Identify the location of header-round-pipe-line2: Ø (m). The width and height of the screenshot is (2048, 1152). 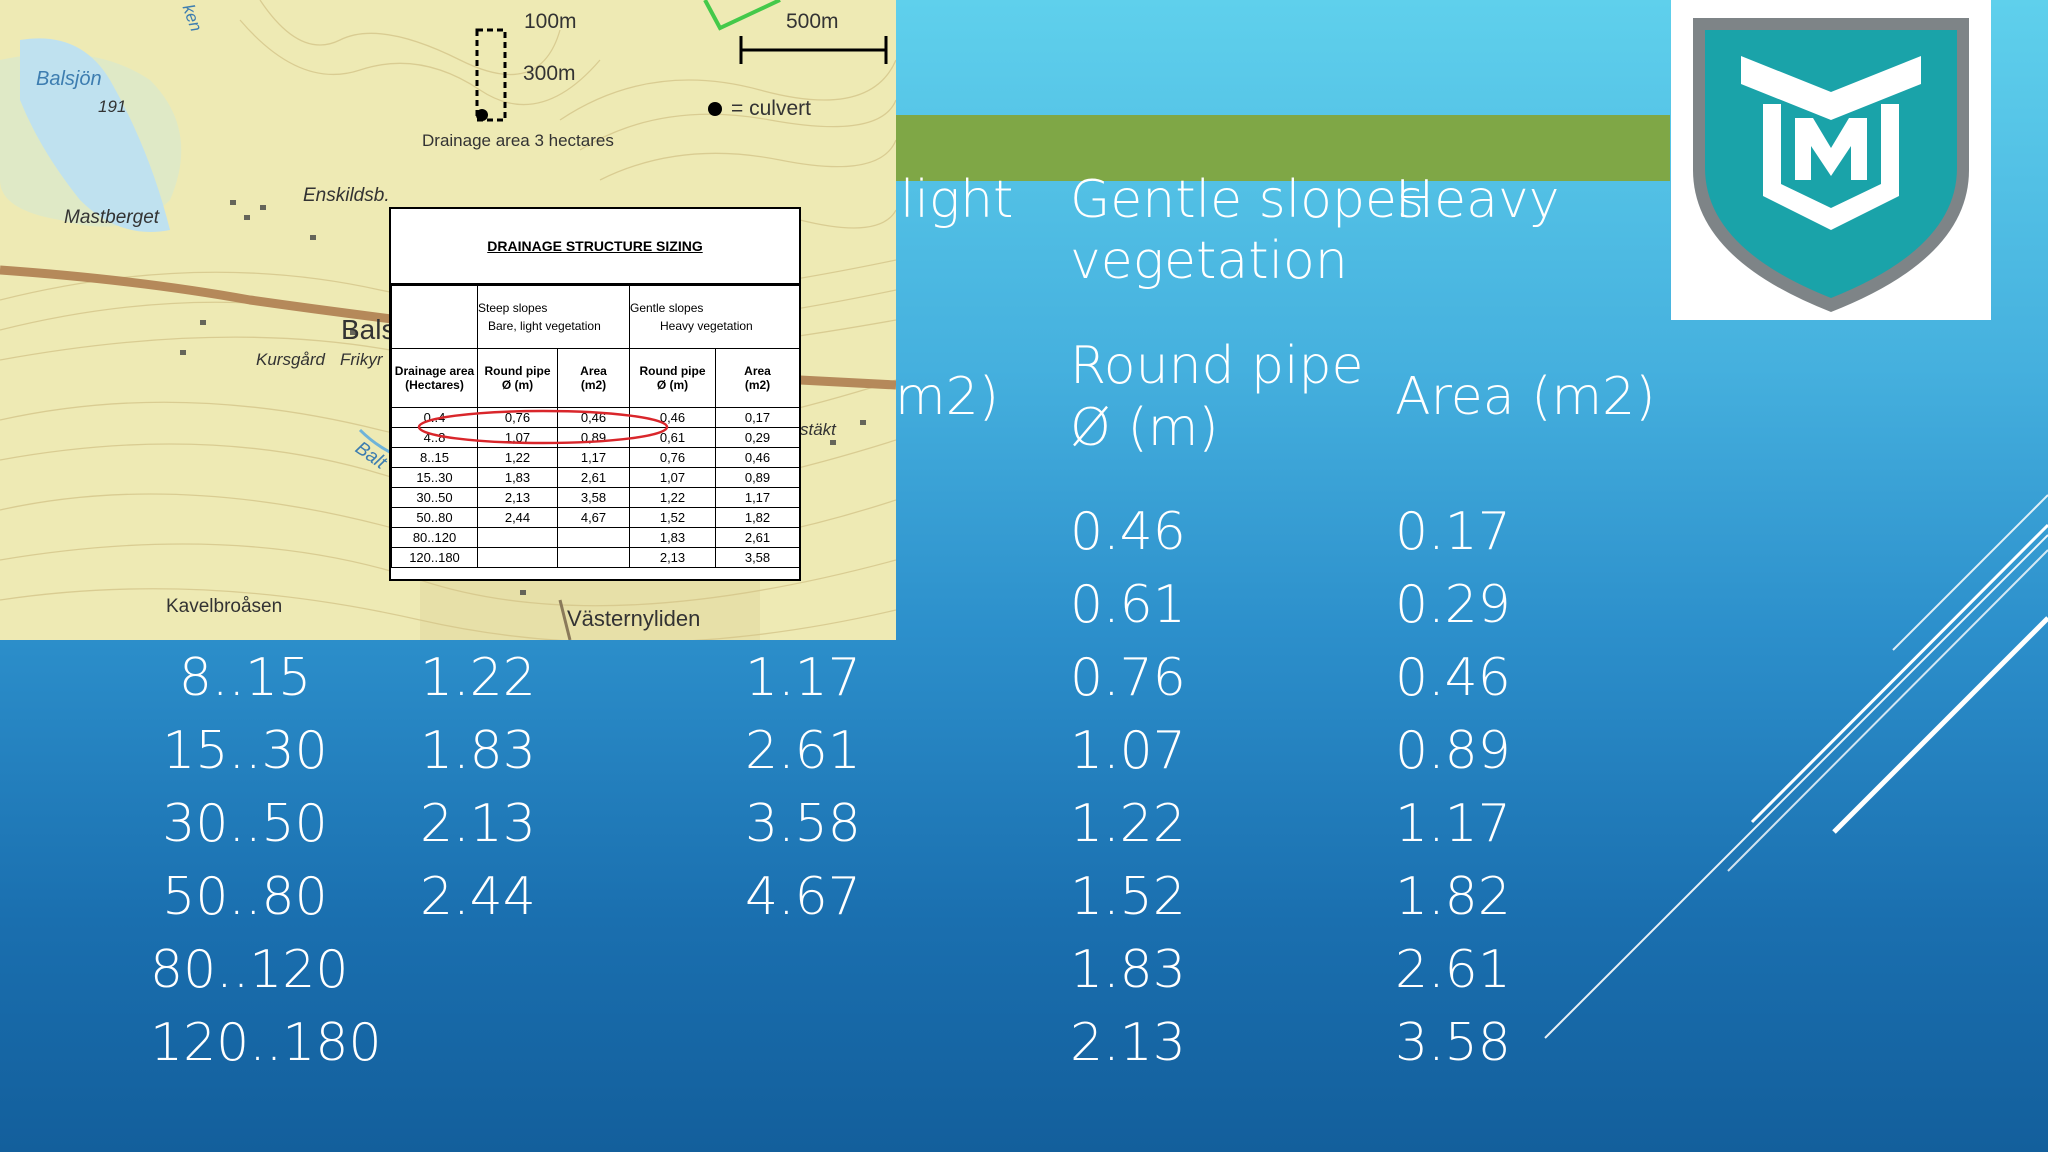
(1144, 428).